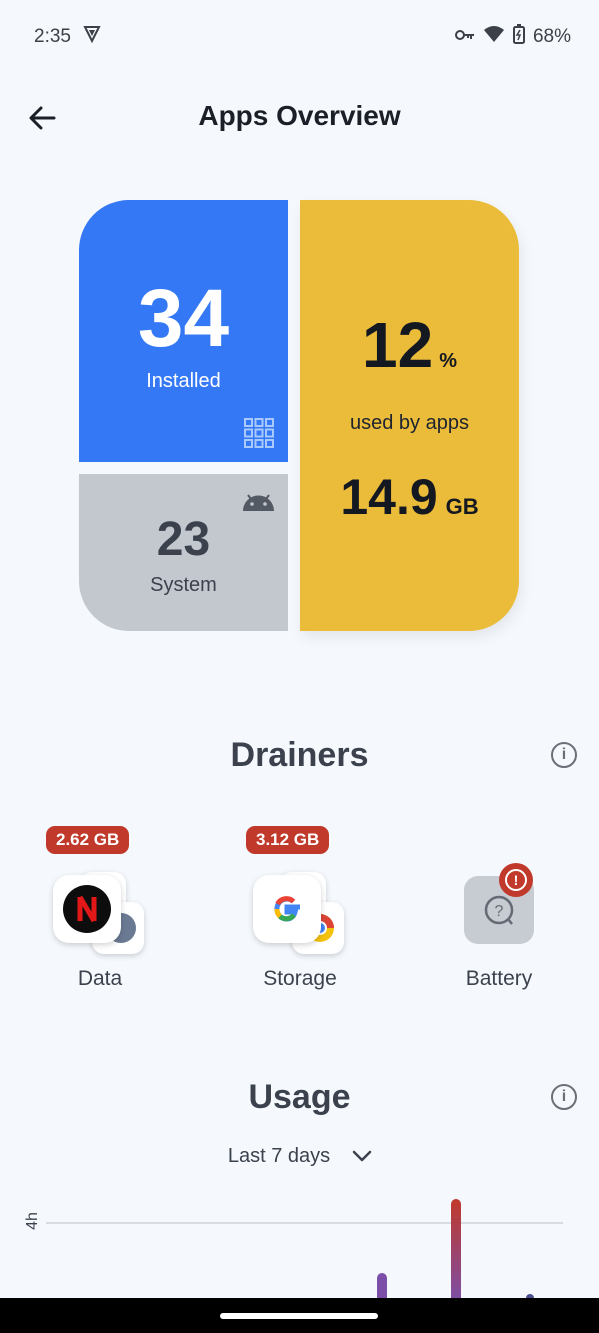 The width and height of the screenshot is (599, 1333). Describe the element at coordinates (87, 909) in the screenshot. I see `netflix-icon` at that location.